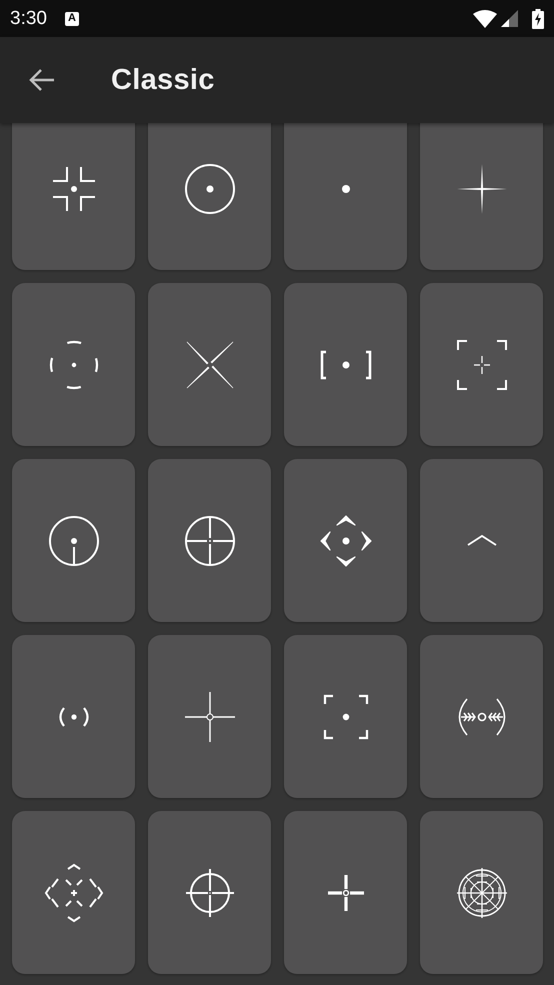 The image size is (554, 985). I want to click on signal-icon, so click(509, 18).